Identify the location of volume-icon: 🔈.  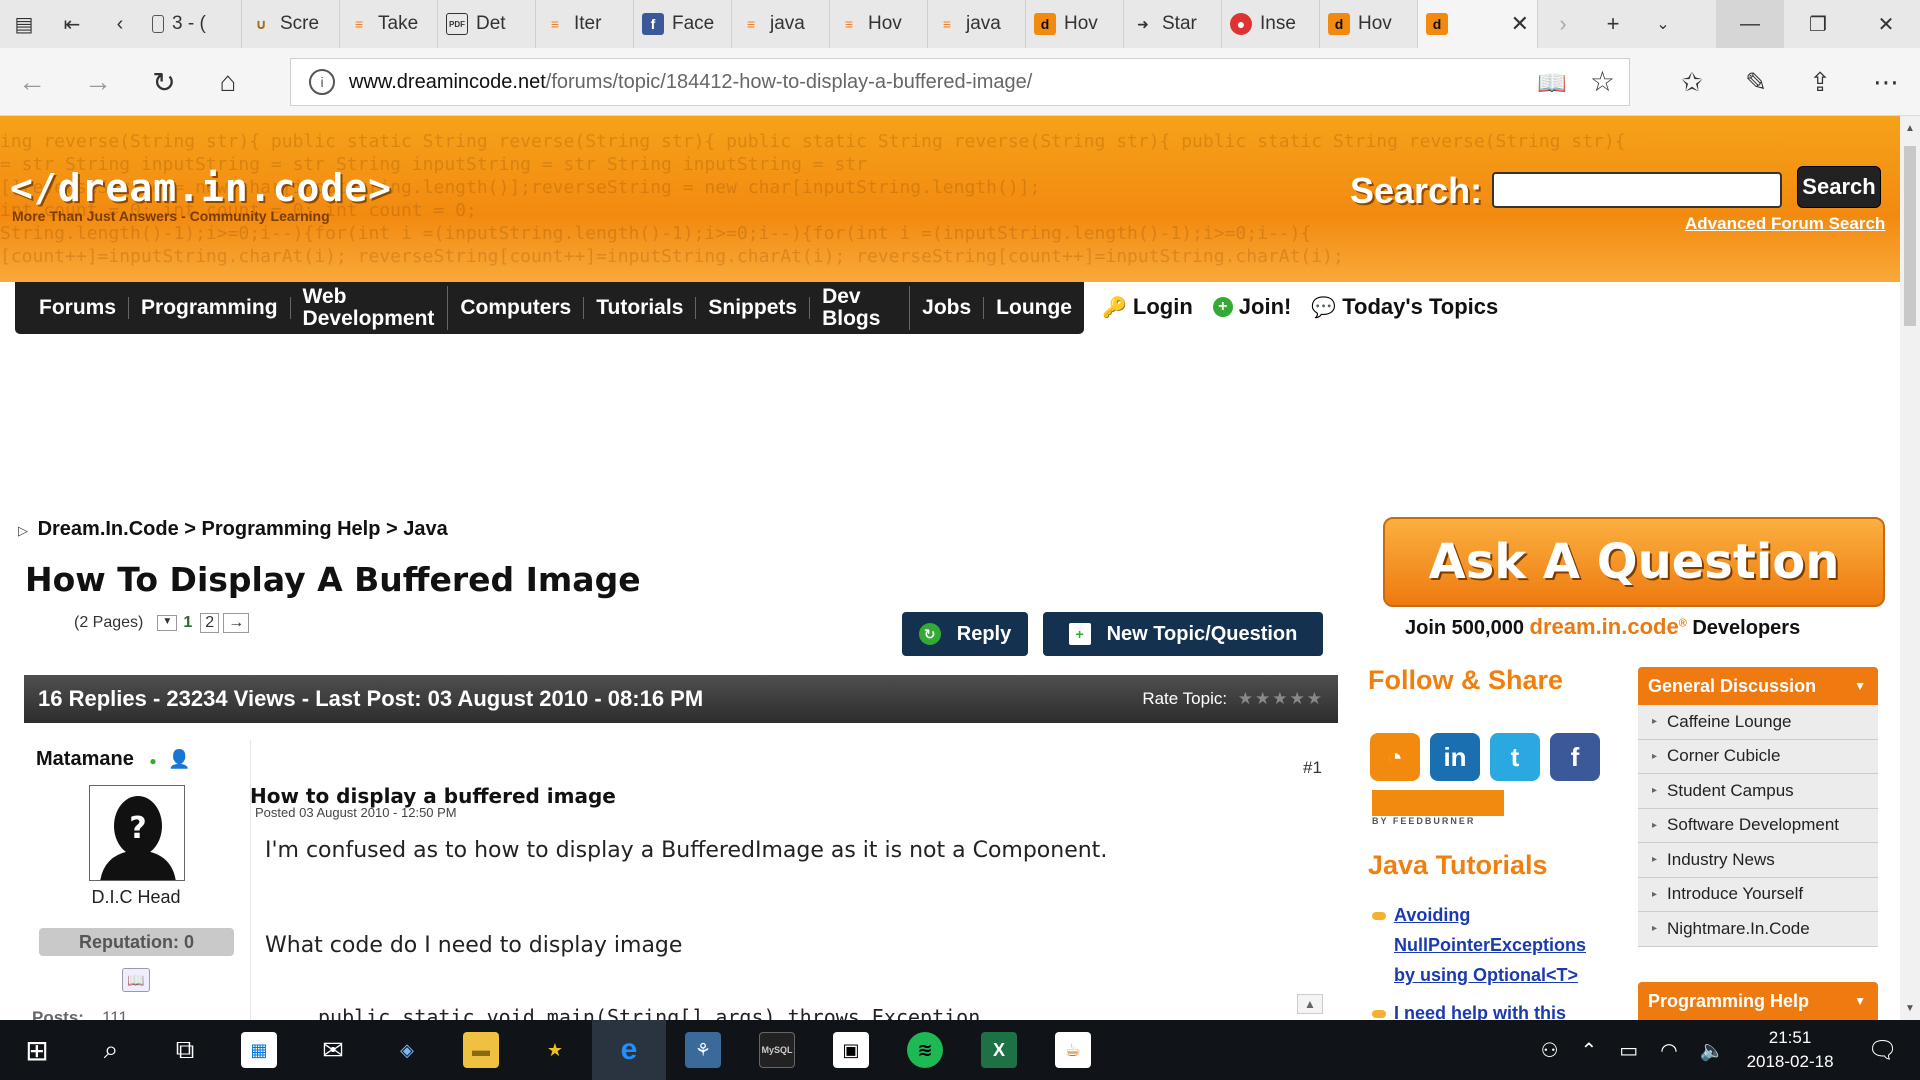
(1712, 1050).